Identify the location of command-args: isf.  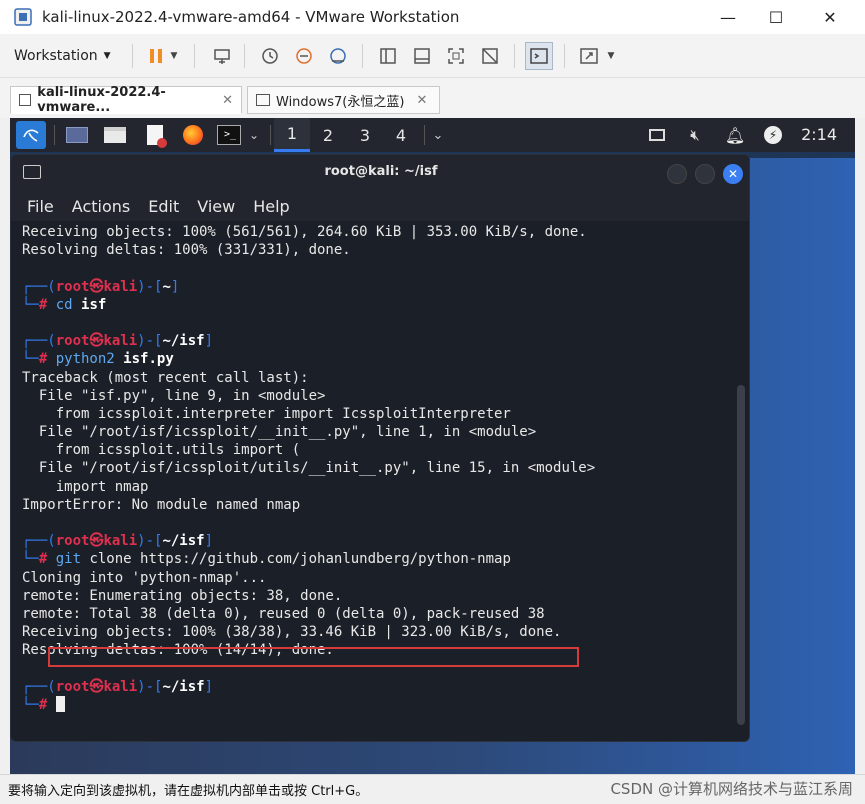
(94, 304).